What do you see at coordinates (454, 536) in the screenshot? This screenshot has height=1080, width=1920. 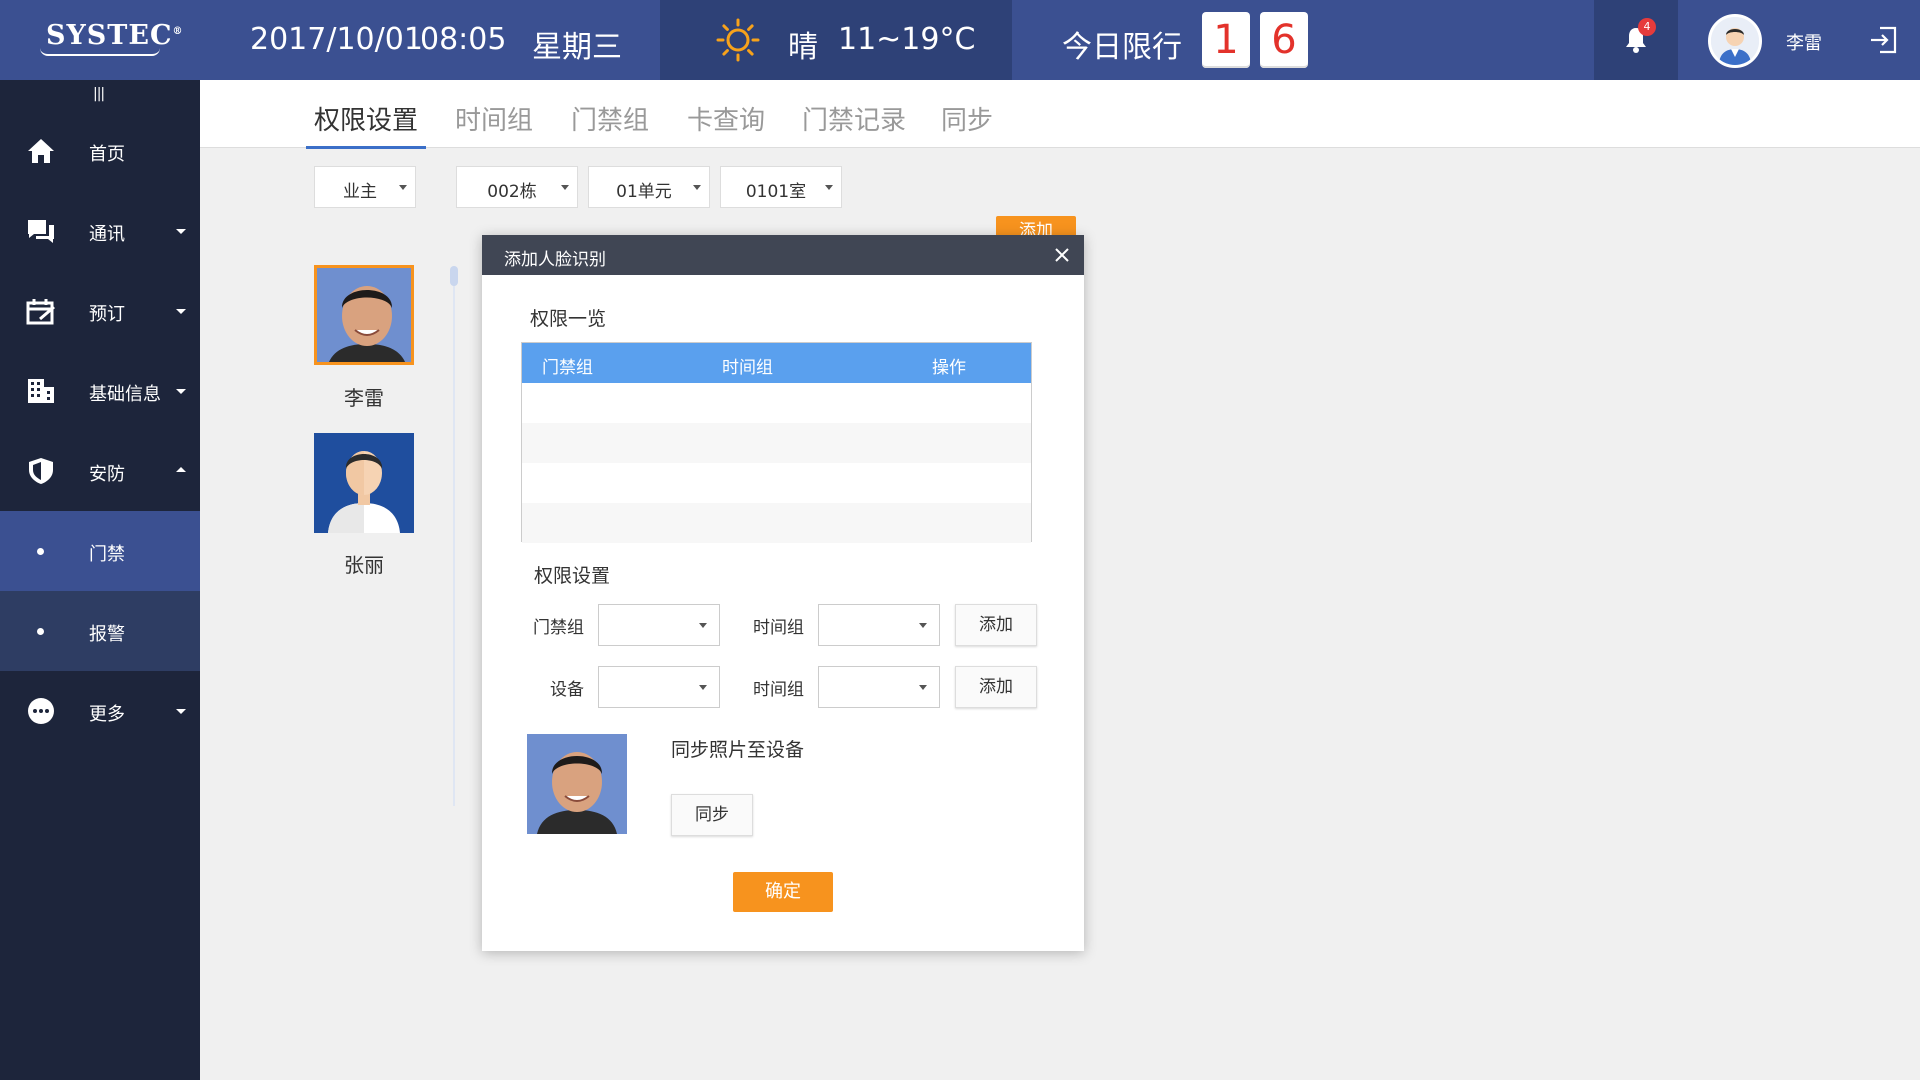 I see `list-scrollbar-track` at bounding box center [454, 536].